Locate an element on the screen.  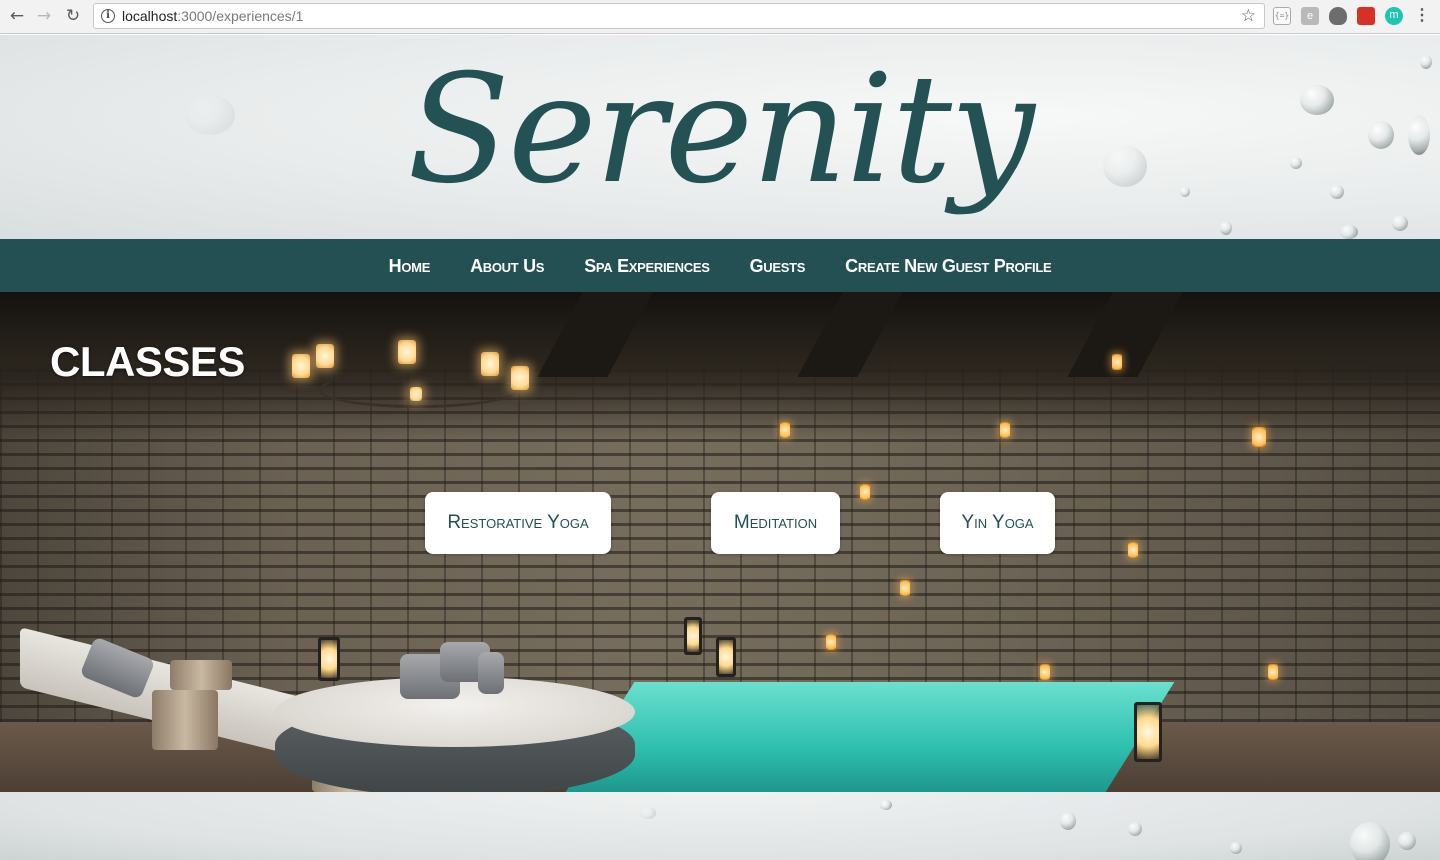
evernote-extension-icon is located at coordinates (1338, 16).